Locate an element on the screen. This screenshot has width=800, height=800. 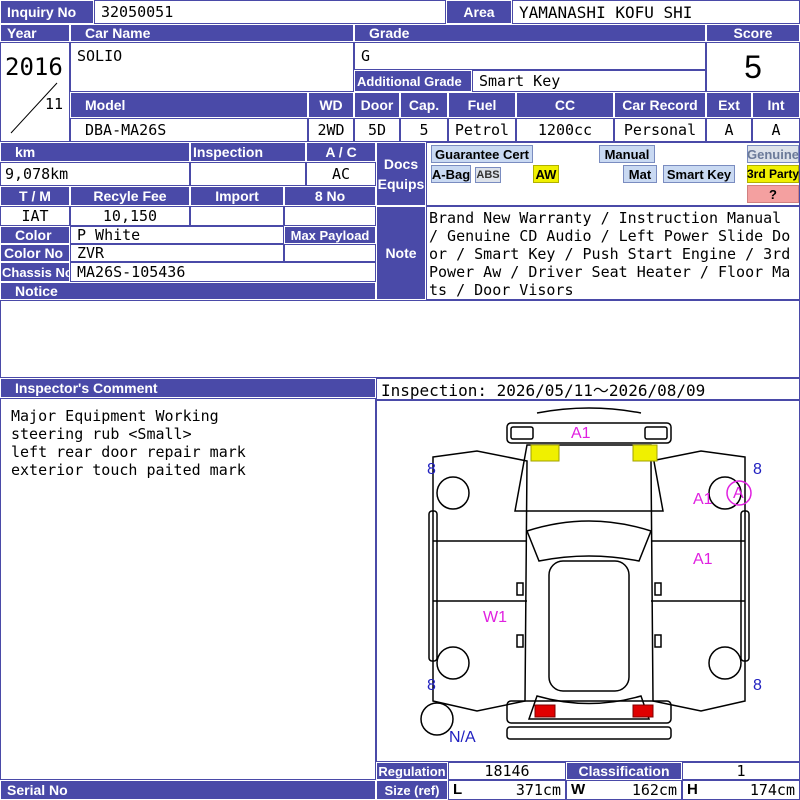
cc-label: CC is located at coordinates (565, 105).